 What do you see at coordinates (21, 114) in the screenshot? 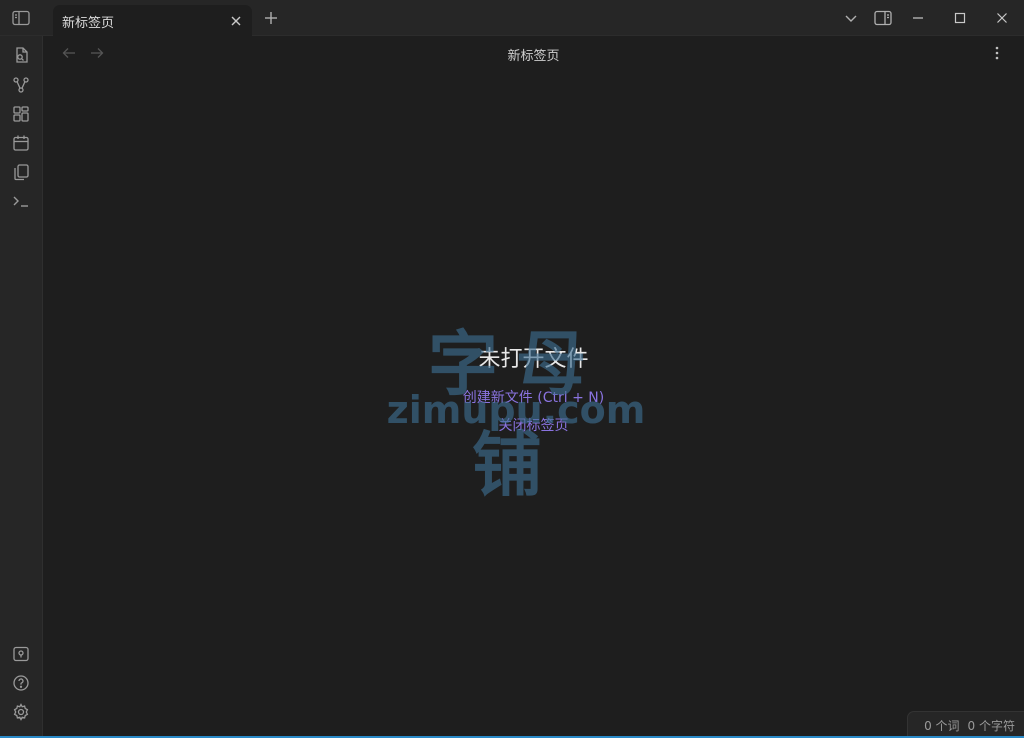
I see `canvas-icon` at bounding box center [21, 114].